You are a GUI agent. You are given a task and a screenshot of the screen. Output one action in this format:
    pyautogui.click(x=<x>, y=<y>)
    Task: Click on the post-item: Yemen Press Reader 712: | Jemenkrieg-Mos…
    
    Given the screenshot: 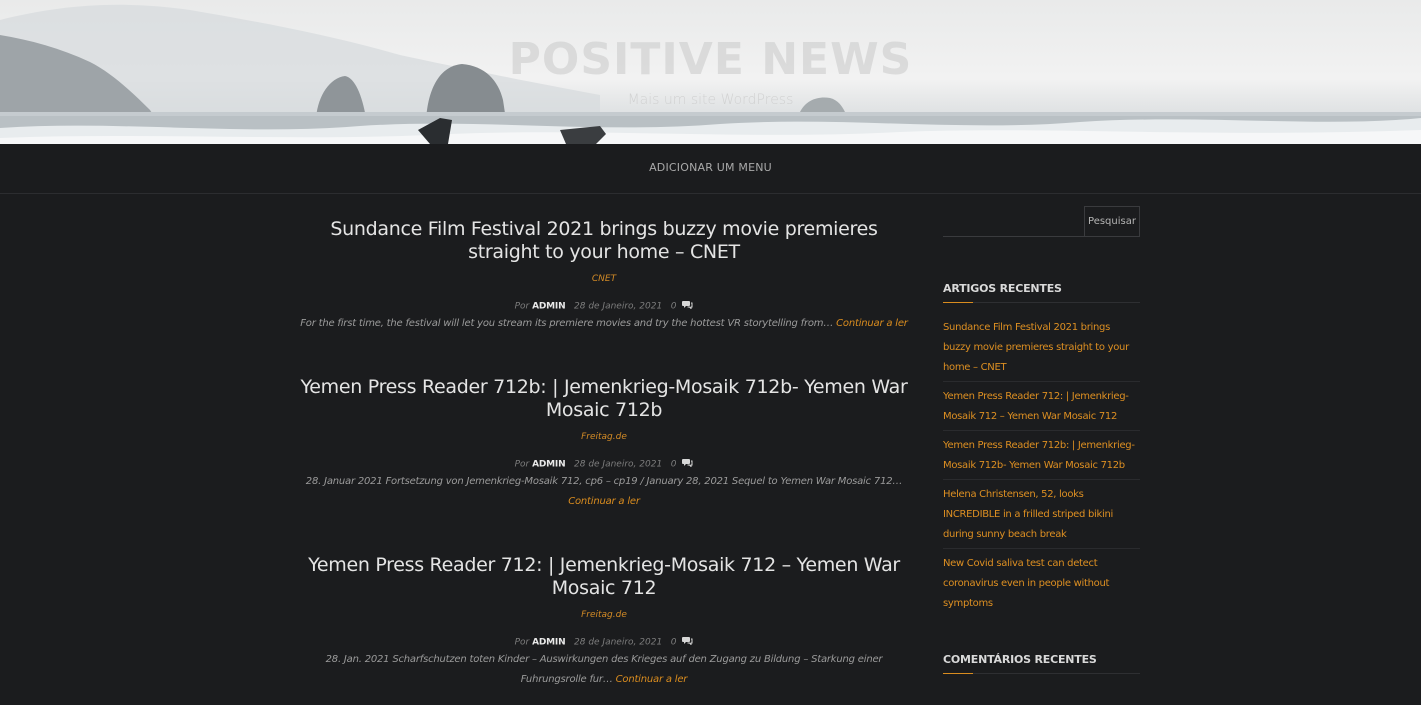 What is the action you would take?
    pyautogui.click(x=604, y=622)
    